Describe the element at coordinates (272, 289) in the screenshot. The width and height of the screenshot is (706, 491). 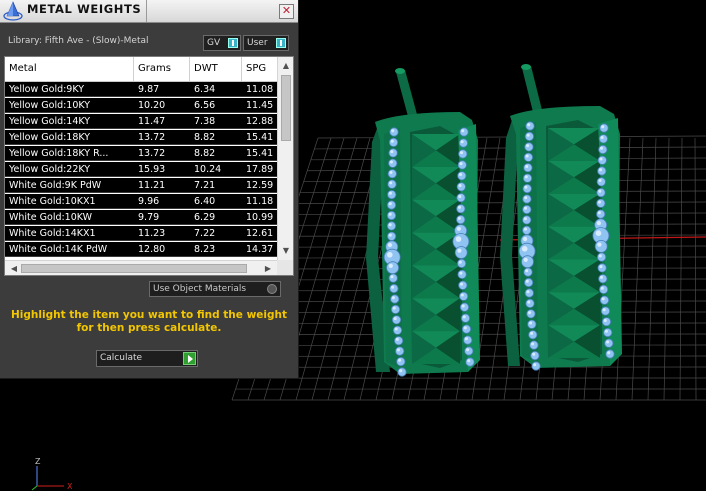
I see `radio-icon` at that location.